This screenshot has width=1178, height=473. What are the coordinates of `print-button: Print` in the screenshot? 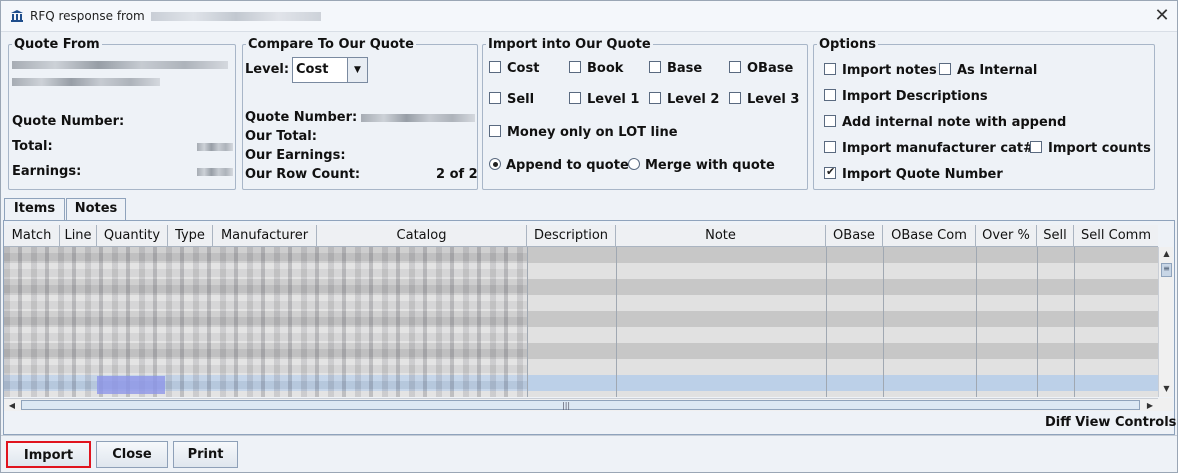 It's located at (205, 454).